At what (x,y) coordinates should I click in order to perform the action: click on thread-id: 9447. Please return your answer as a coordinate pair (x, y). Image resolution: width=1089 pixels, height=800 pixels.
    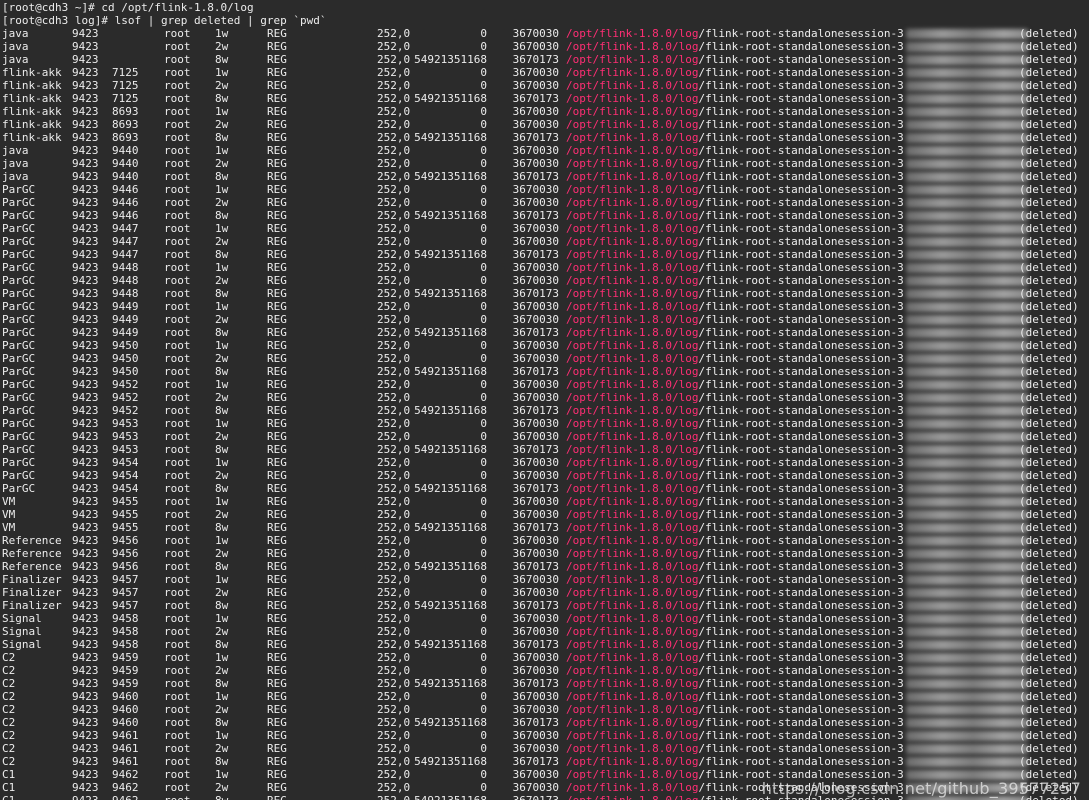
    Looking at the image, I should click on (125, 228).